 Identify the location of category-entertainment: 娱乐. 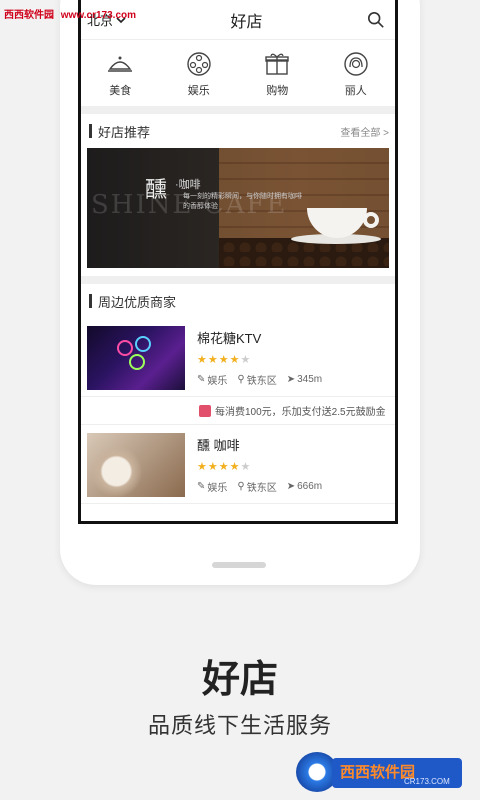
(199, 74).